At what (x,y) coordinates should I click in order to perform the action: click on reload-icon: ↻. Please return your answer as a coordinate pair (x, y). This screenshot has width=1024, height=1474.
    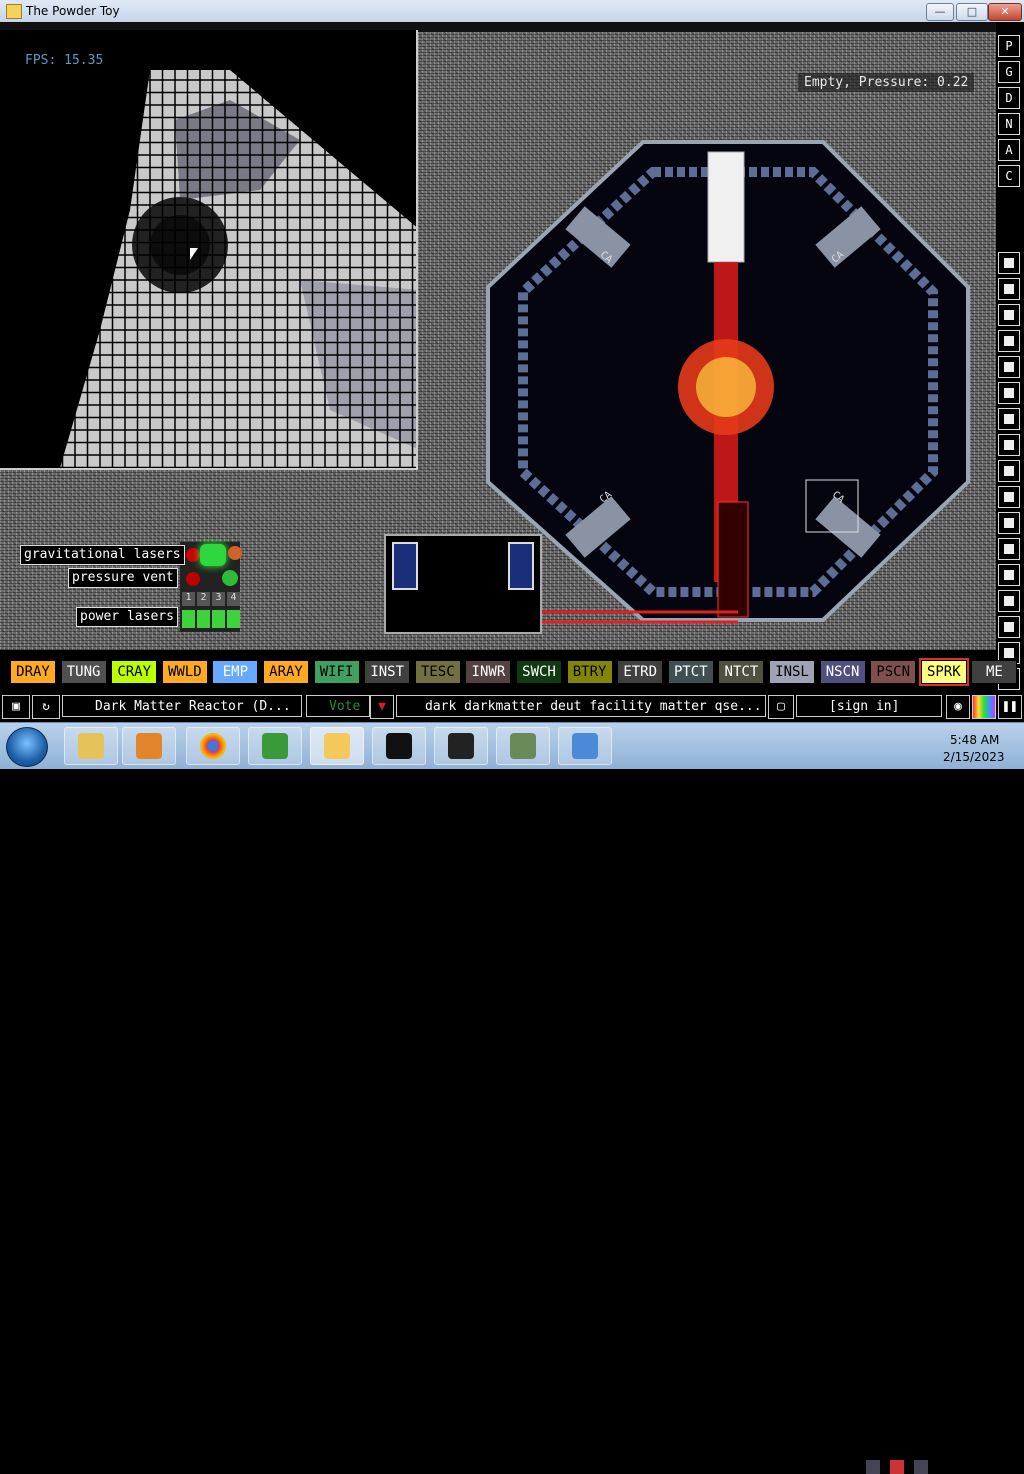
    Looking at the image, I should click on (46, 707).